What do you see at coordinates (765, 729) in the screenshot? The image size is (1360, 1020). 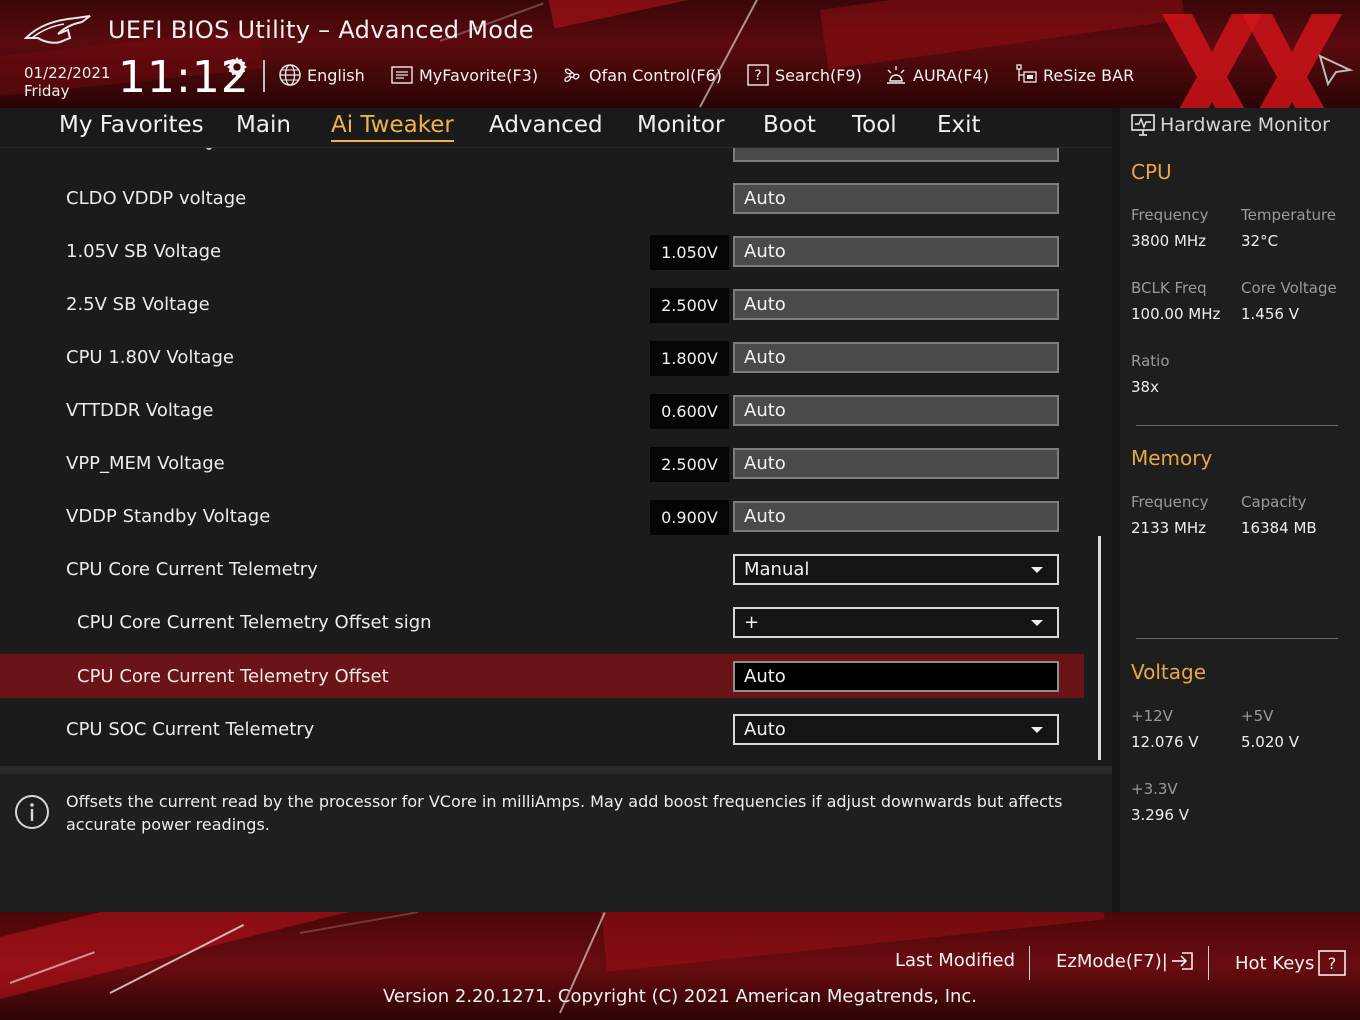 I see `dropdown-value: Auto` at bounding box center [765, 729].